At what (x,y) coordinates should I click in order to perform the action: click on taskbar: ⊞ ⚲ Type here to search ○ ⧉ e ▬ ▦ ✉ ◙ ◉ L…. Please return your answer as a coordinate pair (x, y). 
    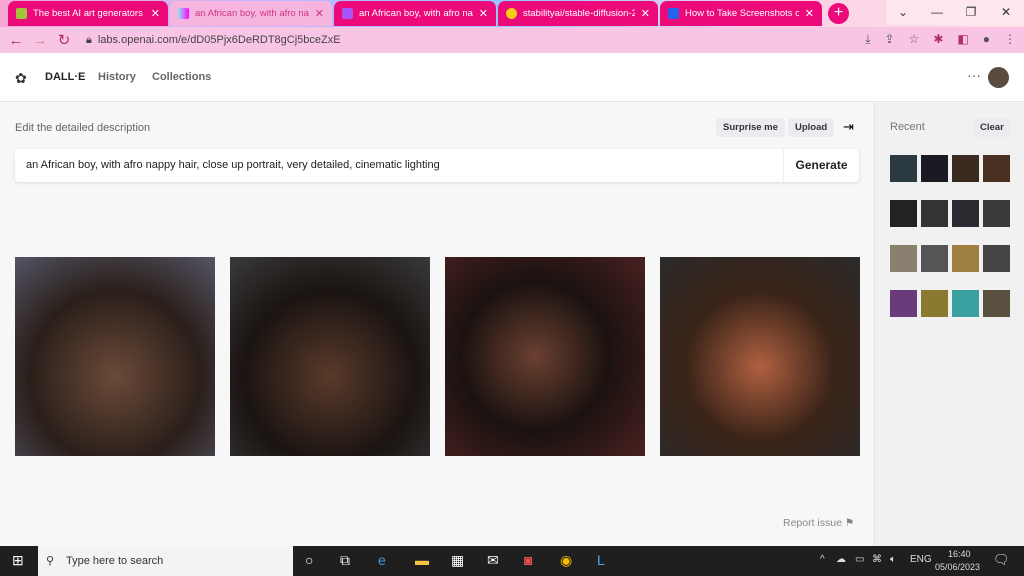
    Looking at the image, I should click on (512, 561).